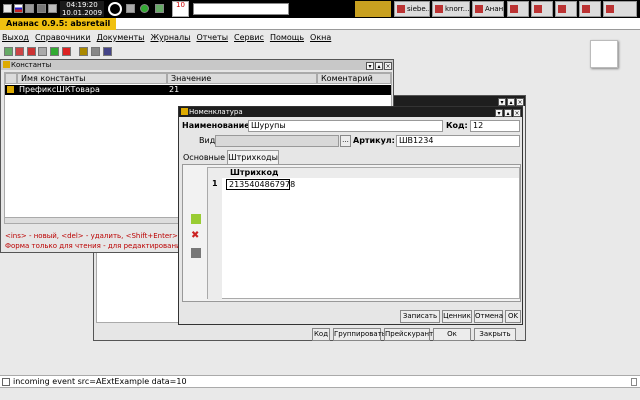 The image size is (640, 400). I want to click on status-bar: incoming event src=AExtExample data=10, so click(320, 381).